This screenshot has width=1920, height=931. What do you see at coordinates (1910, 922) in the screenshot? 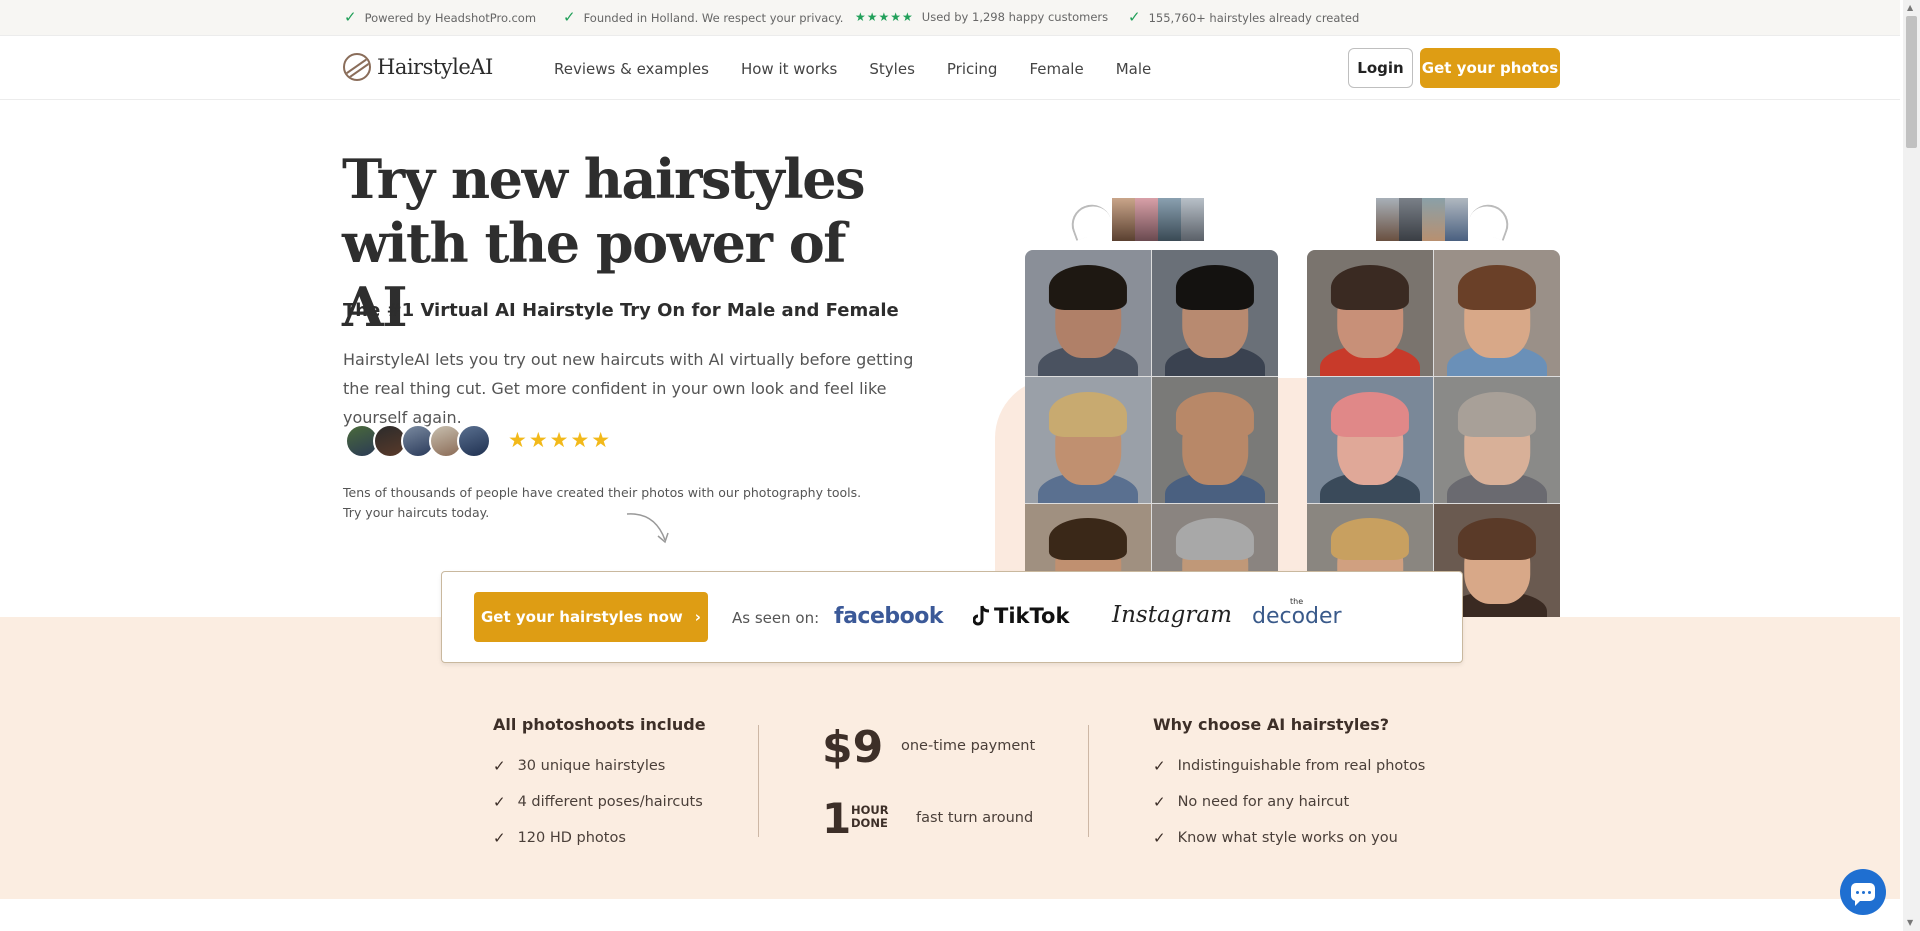
I see `scroll-down-icon: ▼` at bounding box center [1910, 922].